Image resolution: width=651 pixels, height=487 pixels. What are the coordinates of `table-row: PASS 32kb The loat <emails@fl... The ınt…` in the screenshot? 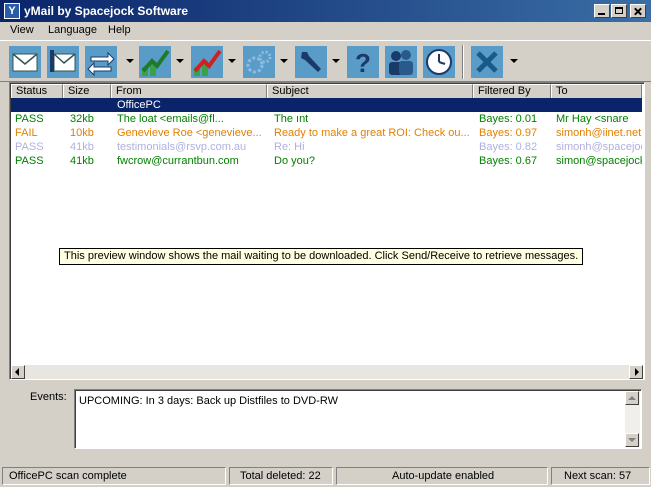 It's located at (326, 119).